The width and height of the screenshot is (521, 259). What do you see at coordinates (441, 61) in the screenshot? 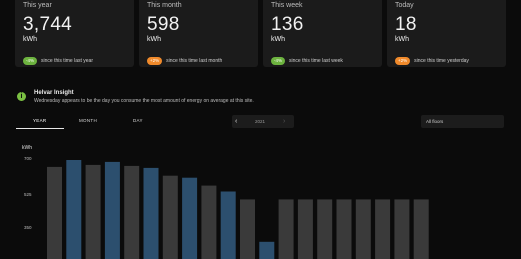
I see `comparison-text: since this time yesterday` at bounding box center [441, 61].